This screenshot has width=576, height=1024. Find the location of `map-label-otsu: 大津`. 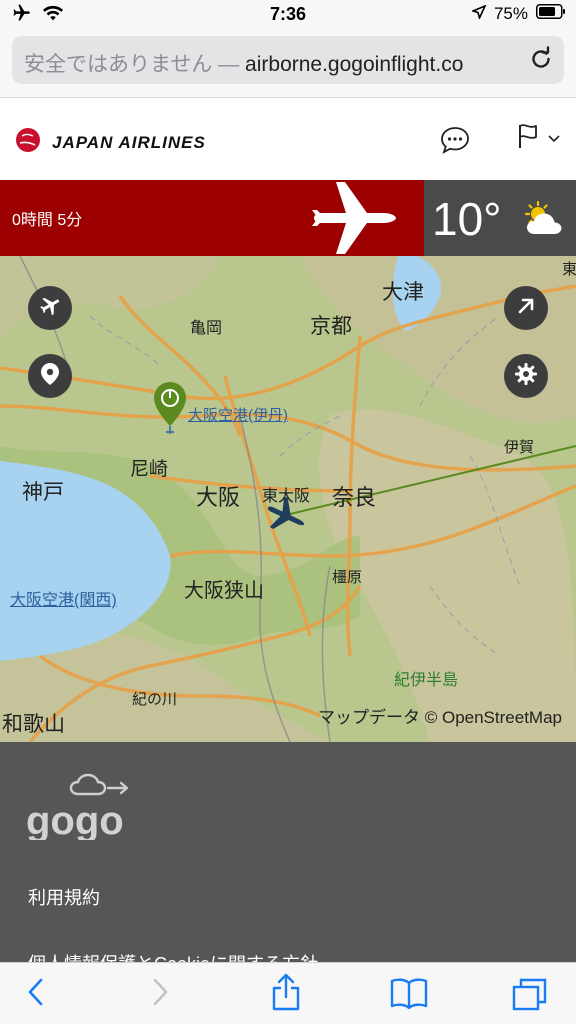

map-label-otsu: 大津 is located at coordinates (403, 292).